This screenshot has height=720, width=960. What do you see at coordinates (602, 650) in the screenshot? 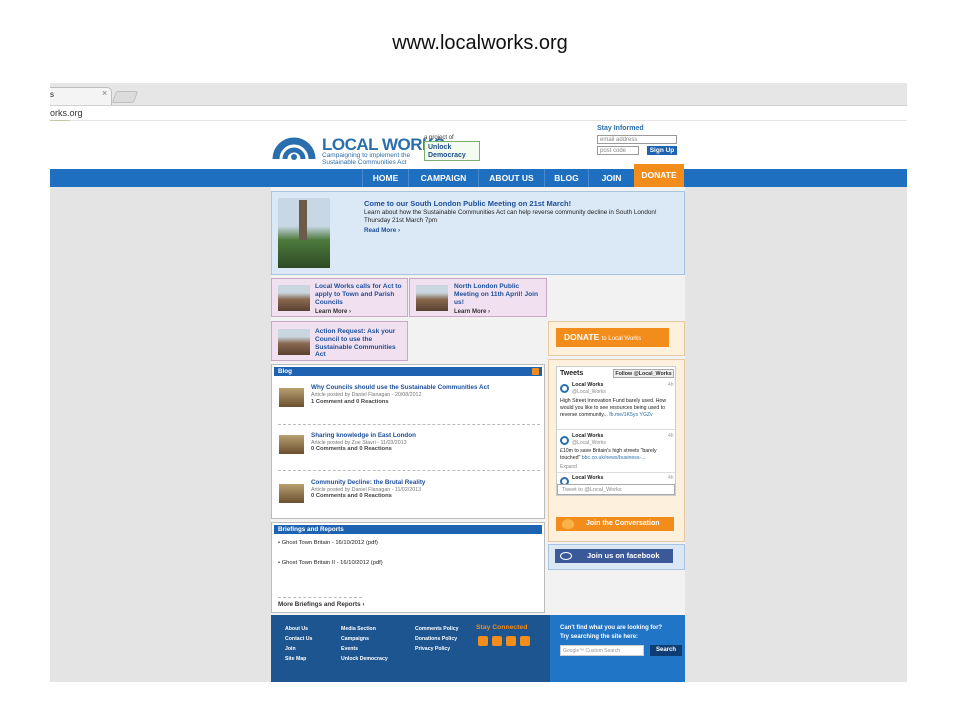
I see `search-input: Google™ Custom Search` at bounding box center [602, 650].